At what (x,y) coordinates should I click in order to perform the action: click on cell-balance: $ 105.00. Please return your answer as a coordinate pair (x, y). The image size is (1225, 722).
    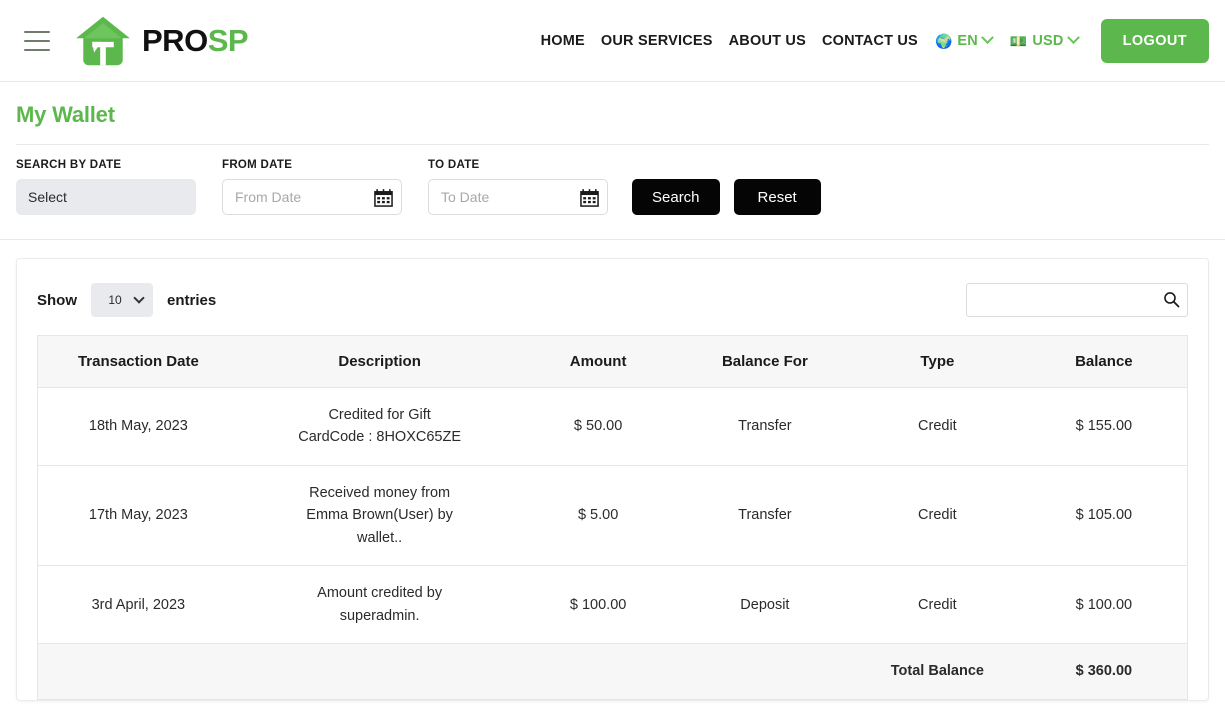
    Looking at the image, I should click on (1104, 516).